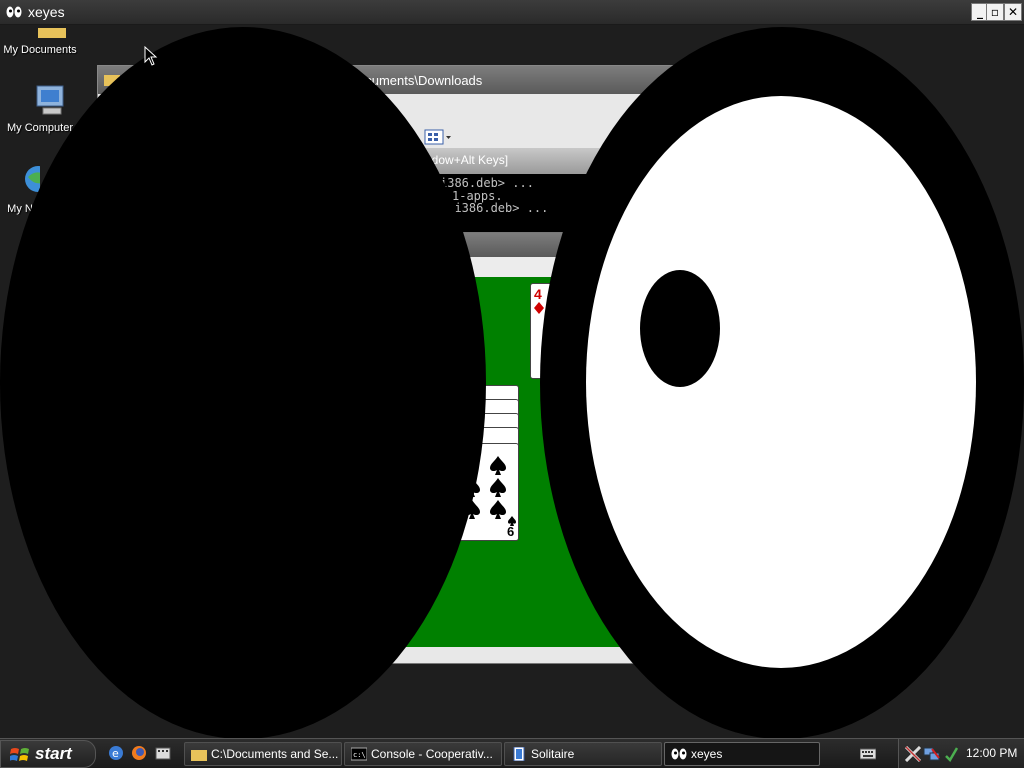  What do you see at coordinates (538, 294) in the screenshot?
I see `card-rank: 4` at bounding box center [538, 294].